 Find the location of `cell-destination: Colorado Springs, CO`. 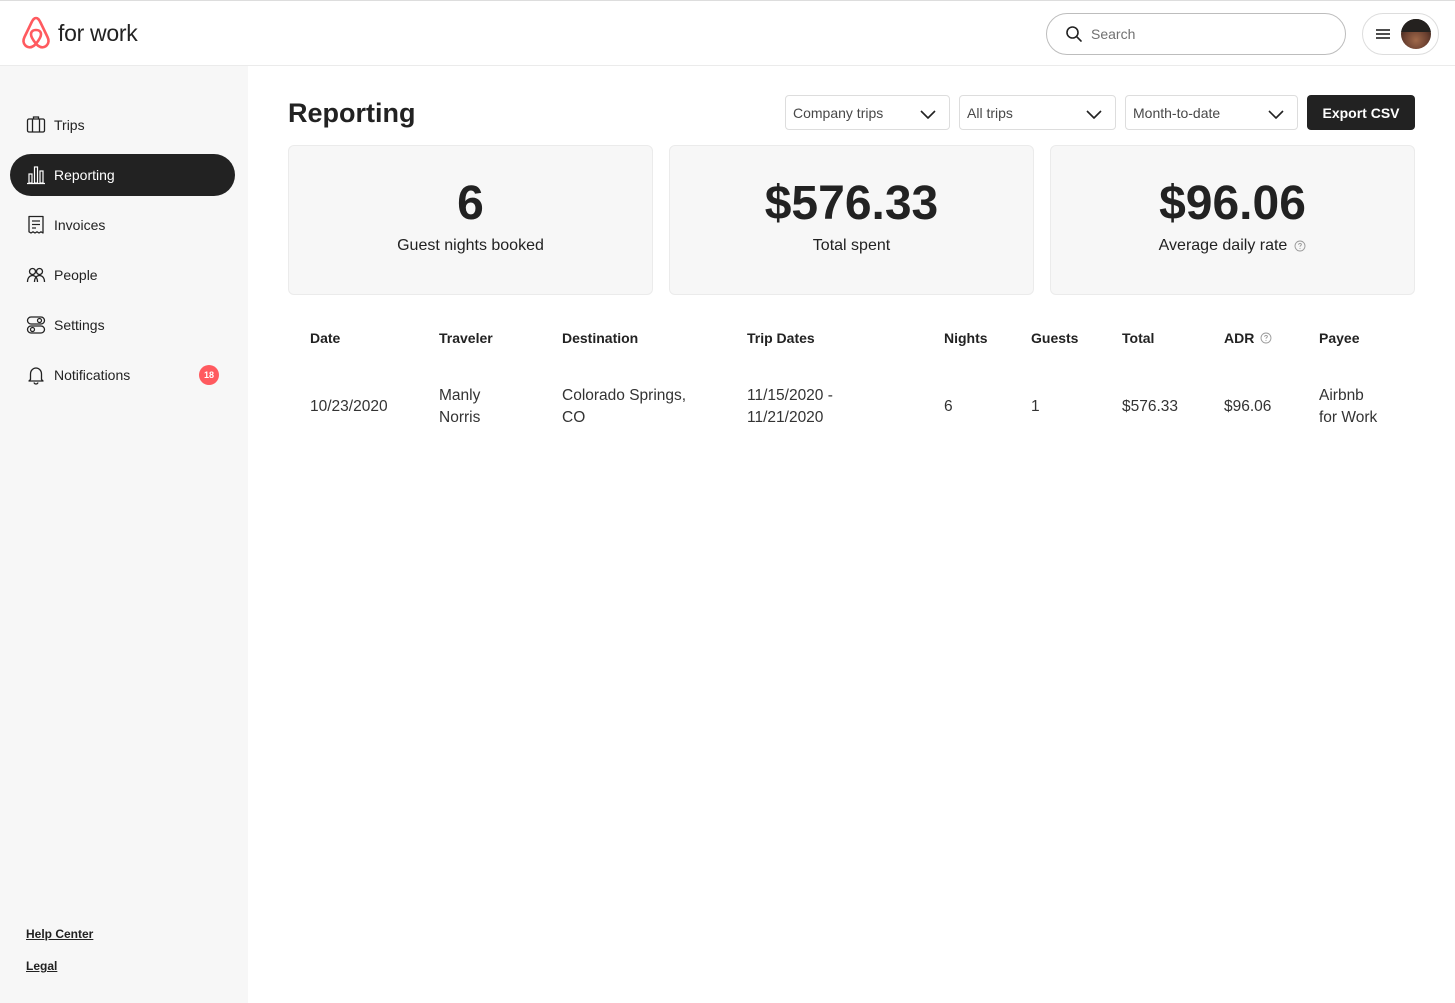

cell-destination: Colorado Springs, CO is located at coordinates (624, 406).